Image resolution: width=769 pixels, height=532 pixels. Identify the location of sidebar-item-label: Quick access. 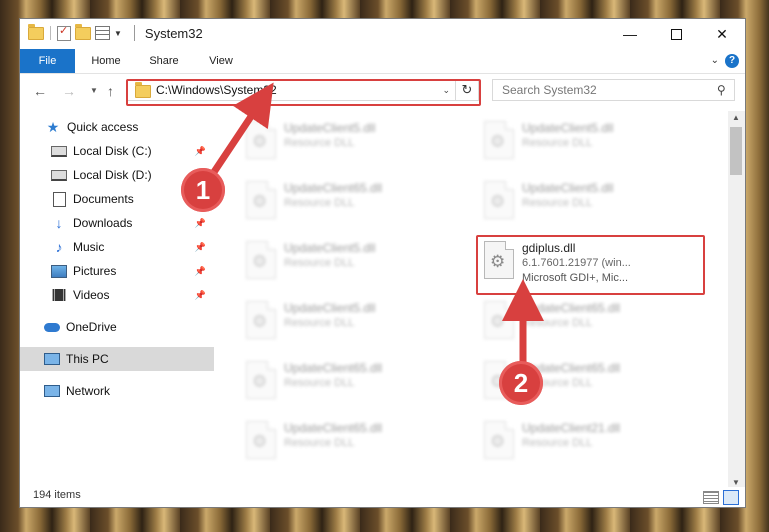
(103, 127).